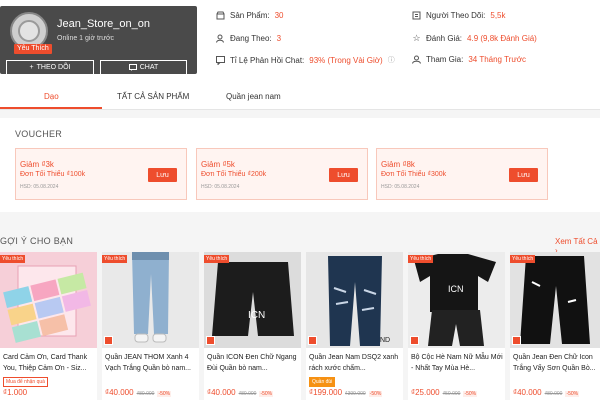 This screenshot has width=600, height=400. I want to click on tab-explore: Dạo, so click(51, 96).